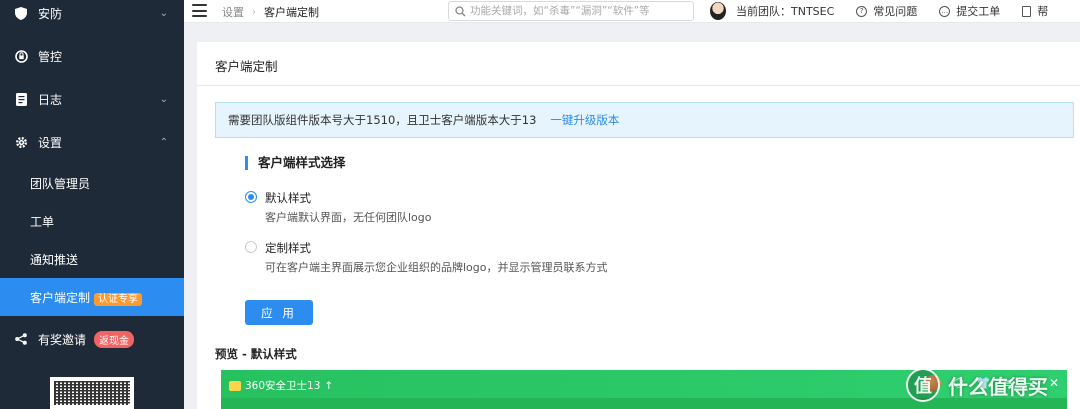 The width and height of the screenshot is (1080, 409). I want to click on sidebar-item-label: 日志, so click(50, 99).